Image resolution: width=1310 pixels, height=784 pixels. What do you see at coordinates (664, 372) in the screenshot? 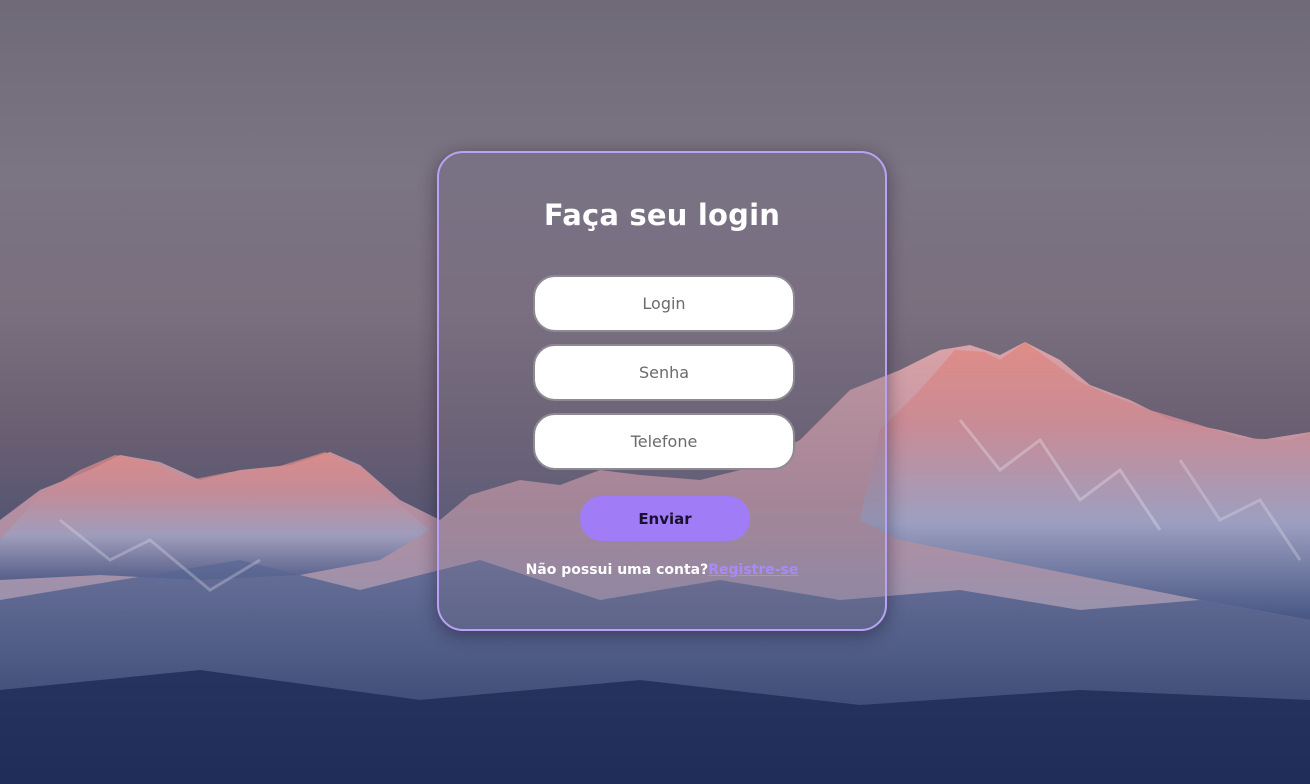
I see `password-input` at bounding box center [664, 372].